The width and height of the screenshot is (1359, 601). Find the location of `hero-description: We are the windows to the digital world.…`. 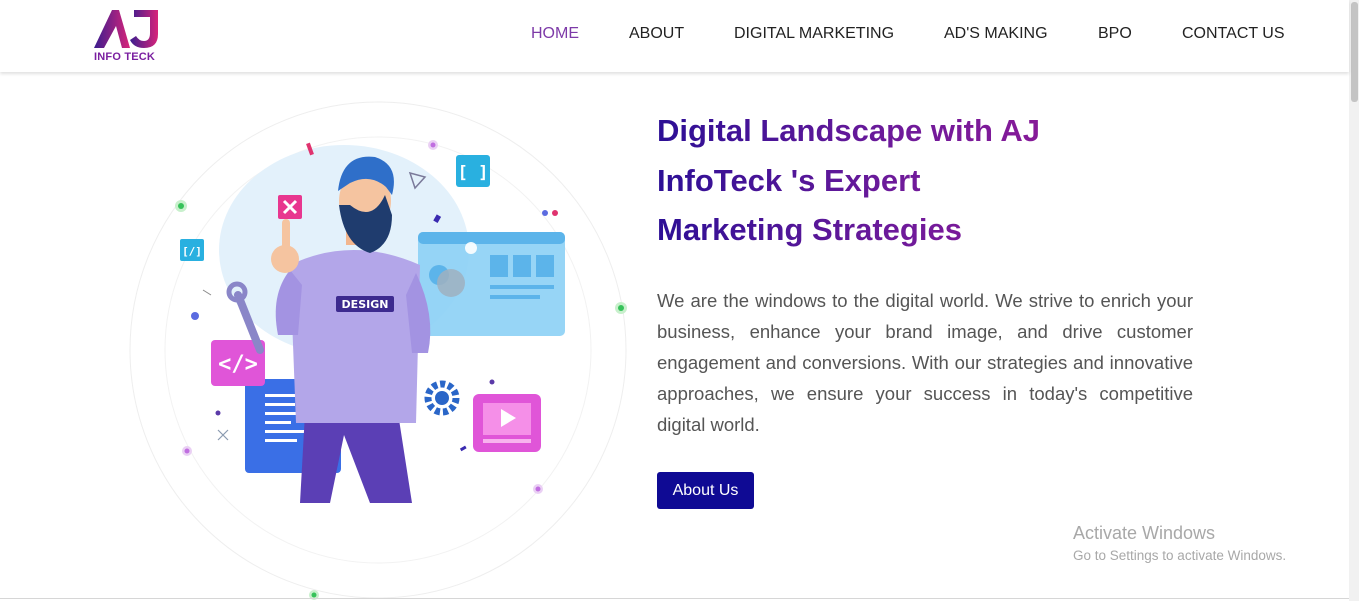

hero-description: We are the windows to the digital world.… is located at coordinates (925, 362).